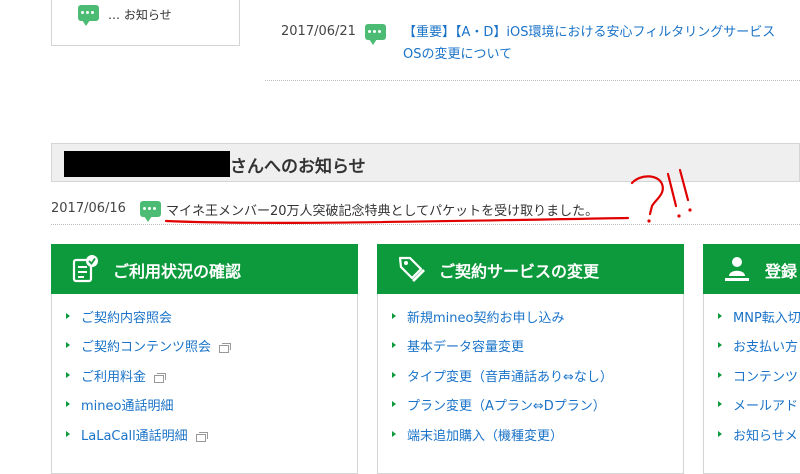 This screenshot has width=800, height=474. I want to click on menu-item-type-change: タイプ変更（音声通話あり⇔なし）, so click(530, 380).